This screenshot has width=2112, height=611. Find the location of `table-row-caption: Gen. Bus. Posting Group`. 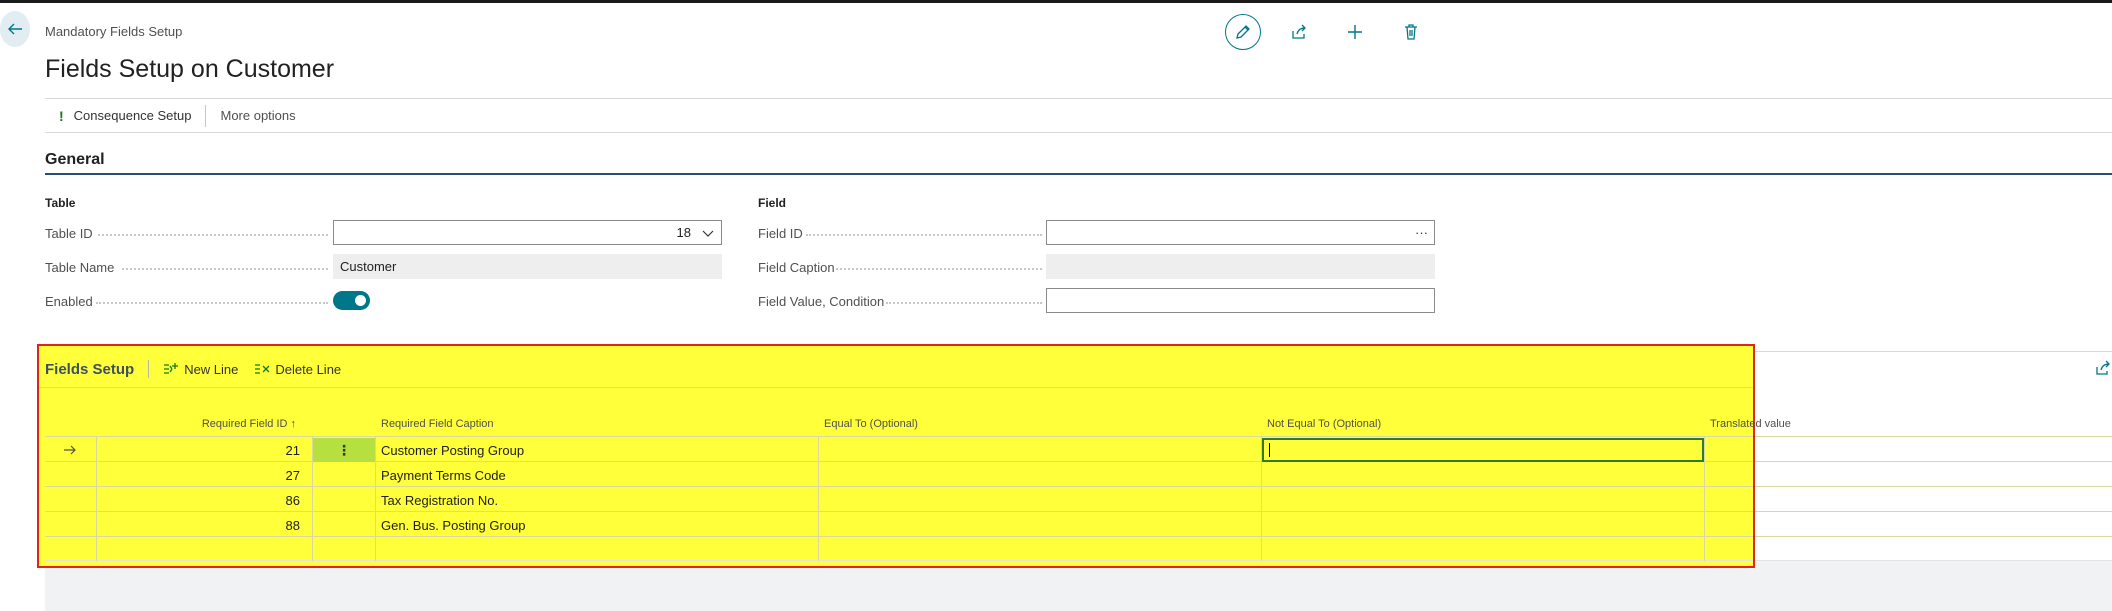

table-row-caption: Gen. Bus. Posting Group is located at coordinates (453, 525).